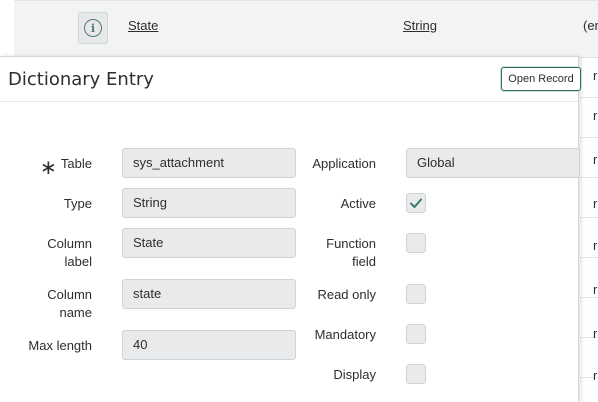 The width and height of the screenshot is (598, 402). What do you see at coordinates (354, 374) in the screenshot?
I see `display-label: Display` at bounding box center [354, 374].